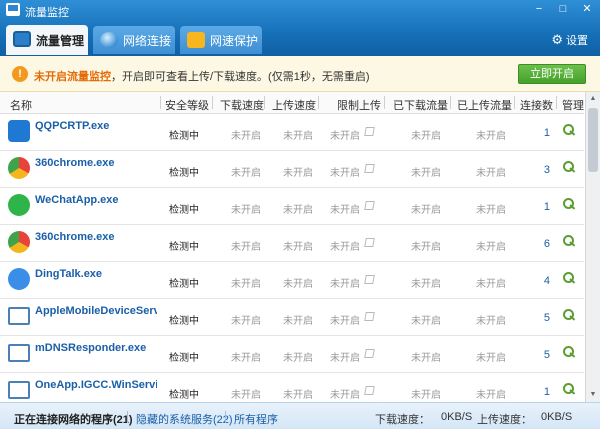 The width and height of the screenshot is (600, 429). I want to click on notice-highlight: 未开启流量监控, so click(72, 77).